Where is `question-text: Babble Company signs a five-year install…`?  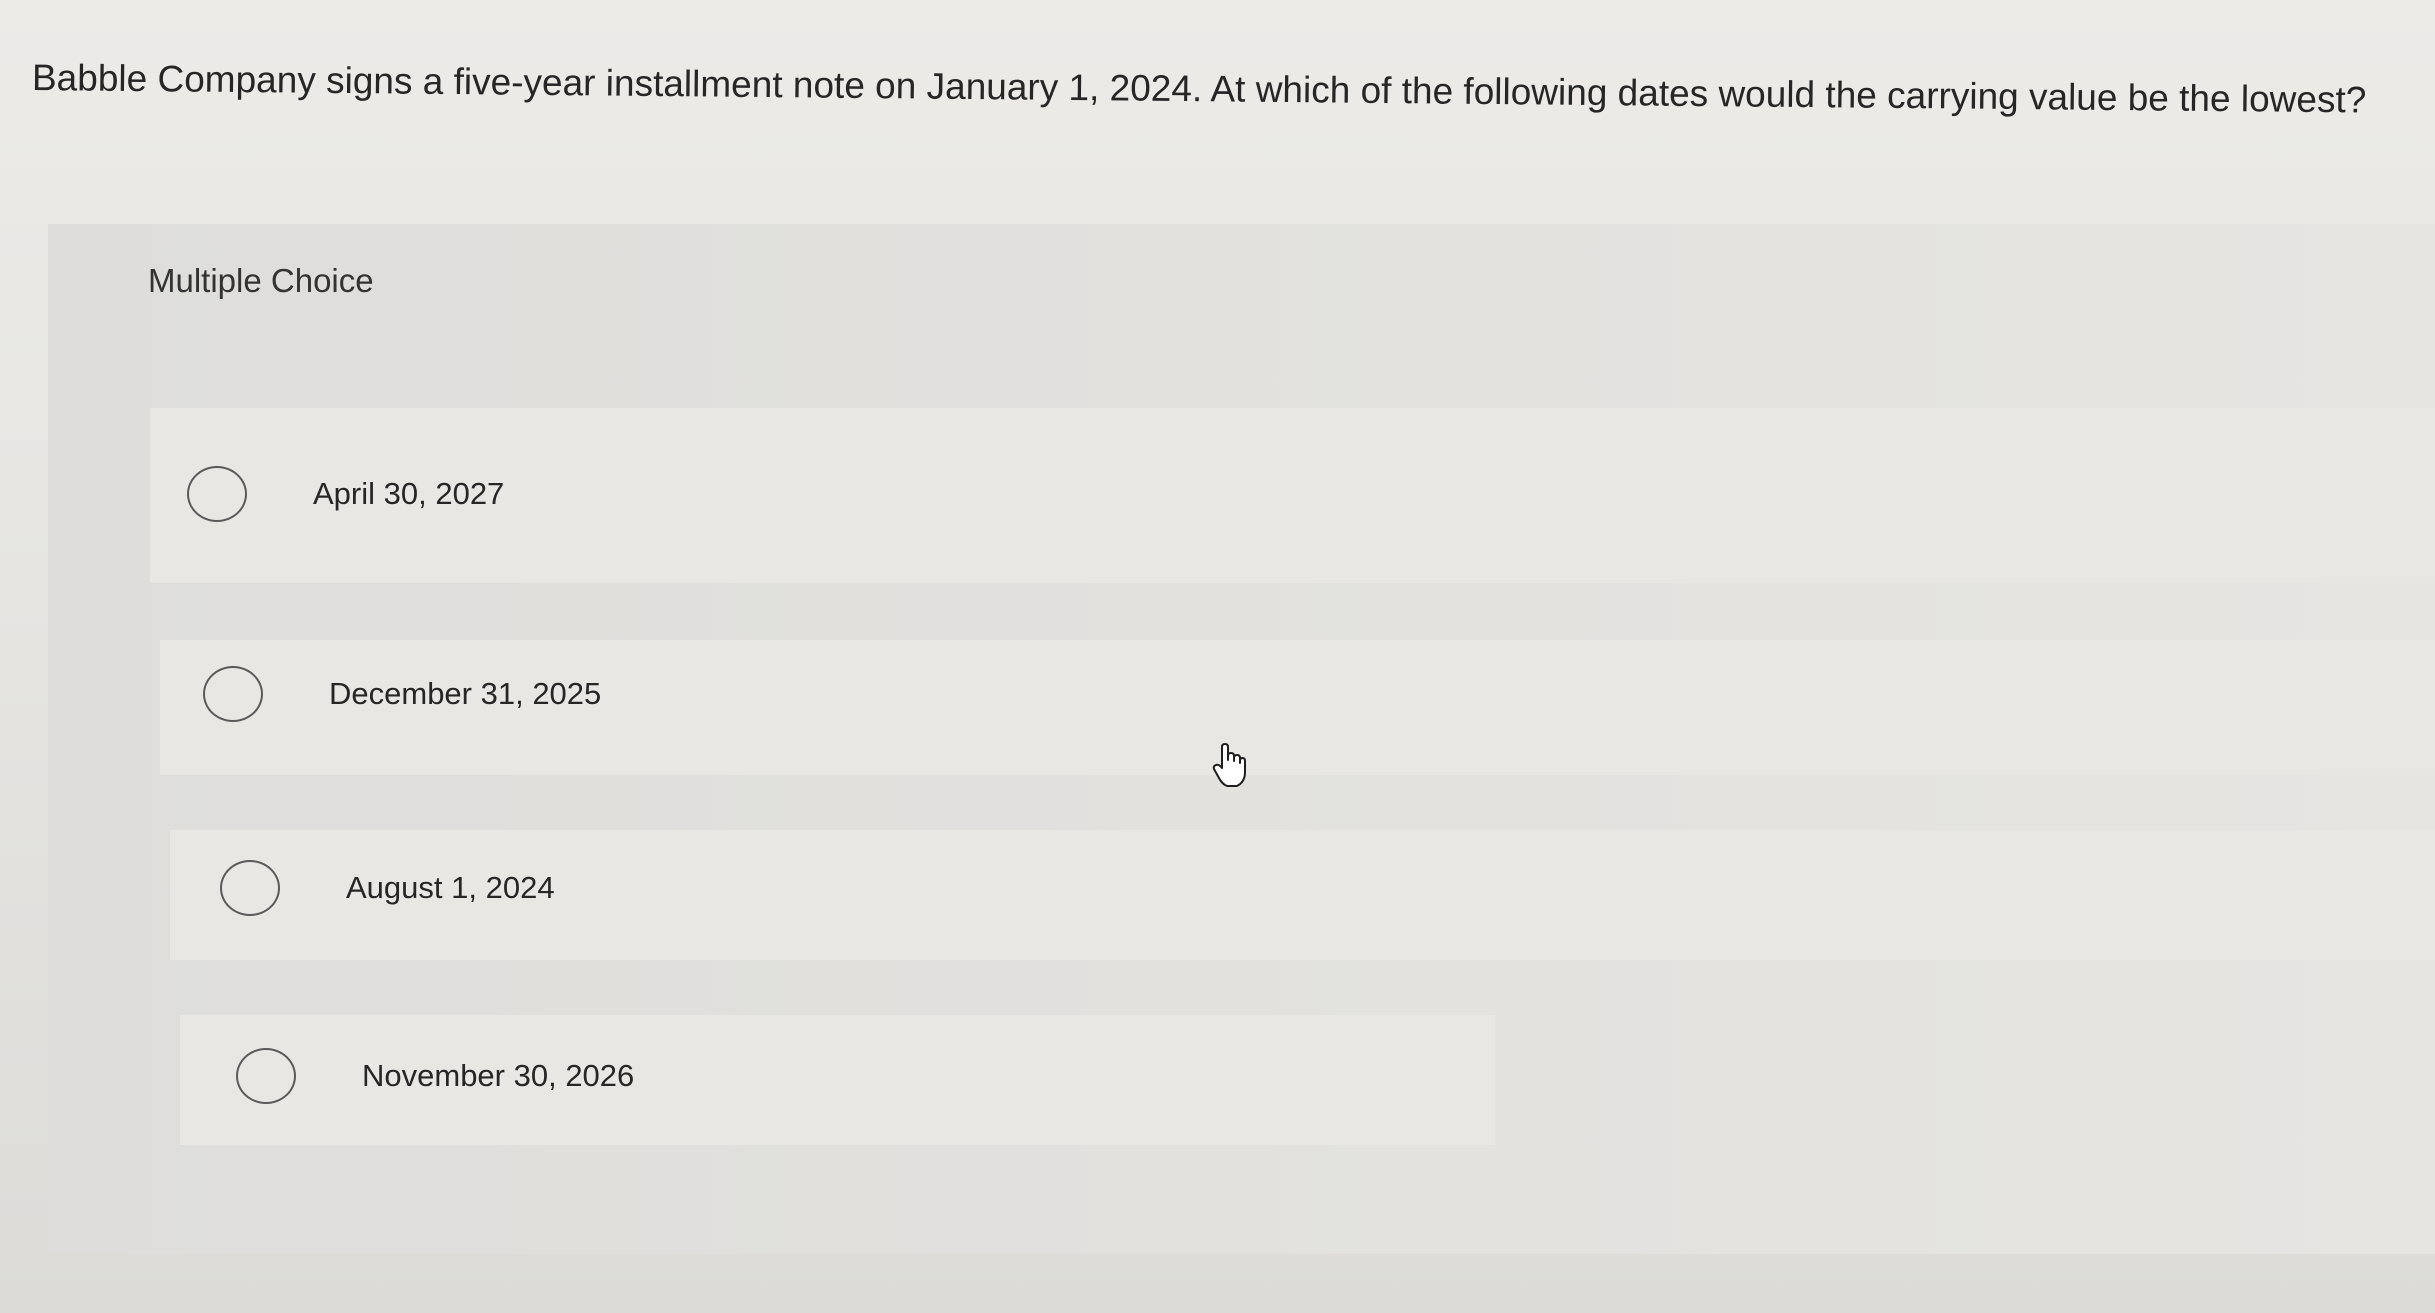 question-text: Babble Company signs a five-year install… is located at coordinates (1199, 89).